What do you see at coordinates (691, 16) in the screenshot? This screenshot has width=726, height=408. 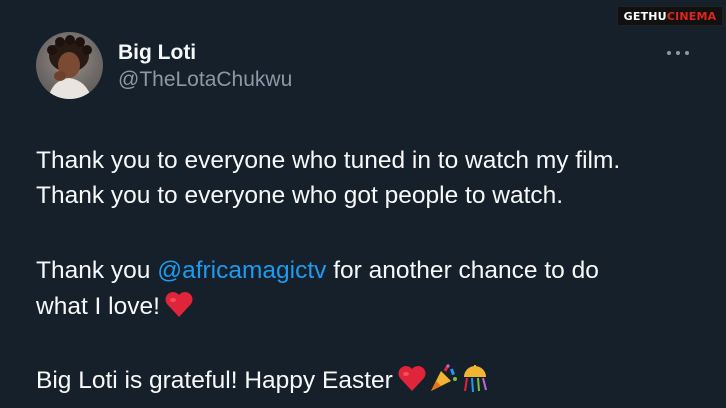 I see `watermark-part2: CINEMA` at bounding box center [691, 16].